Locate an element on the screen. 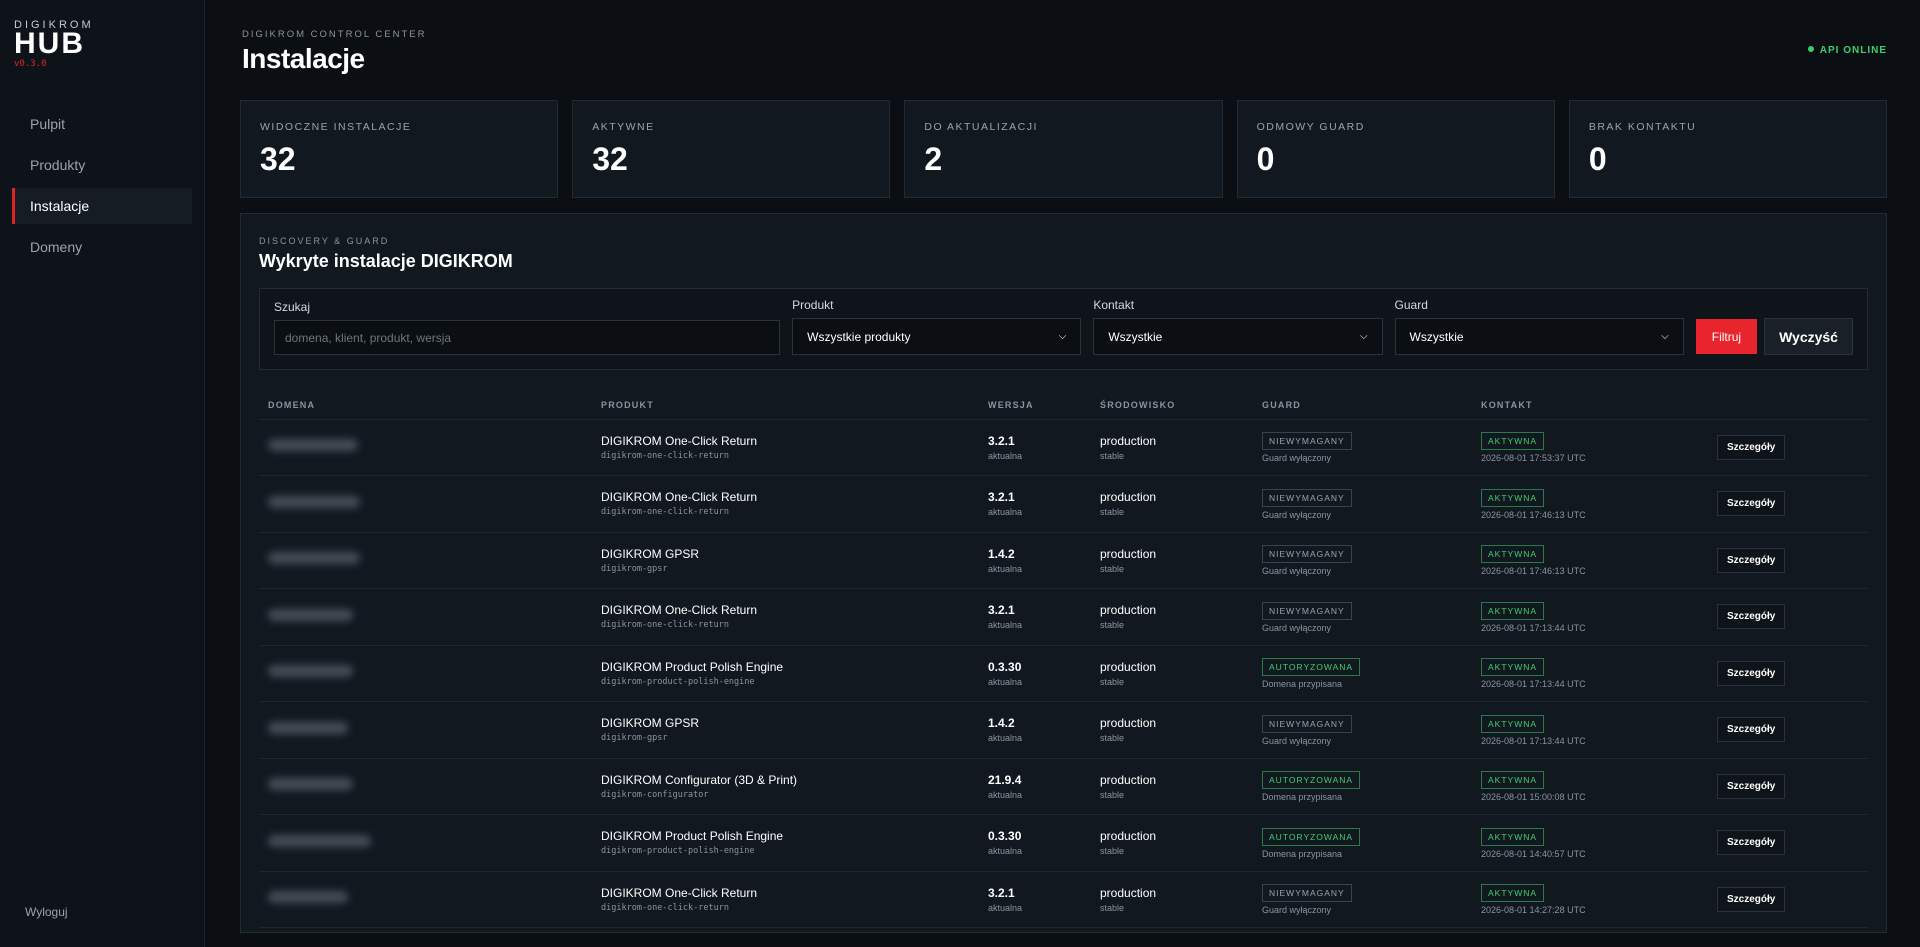 Image resolution: width=1920 pixels, height=947 pixels. product-name: DIGIKROM Configurator (3D & Print) is located at coordinates (699, 779).